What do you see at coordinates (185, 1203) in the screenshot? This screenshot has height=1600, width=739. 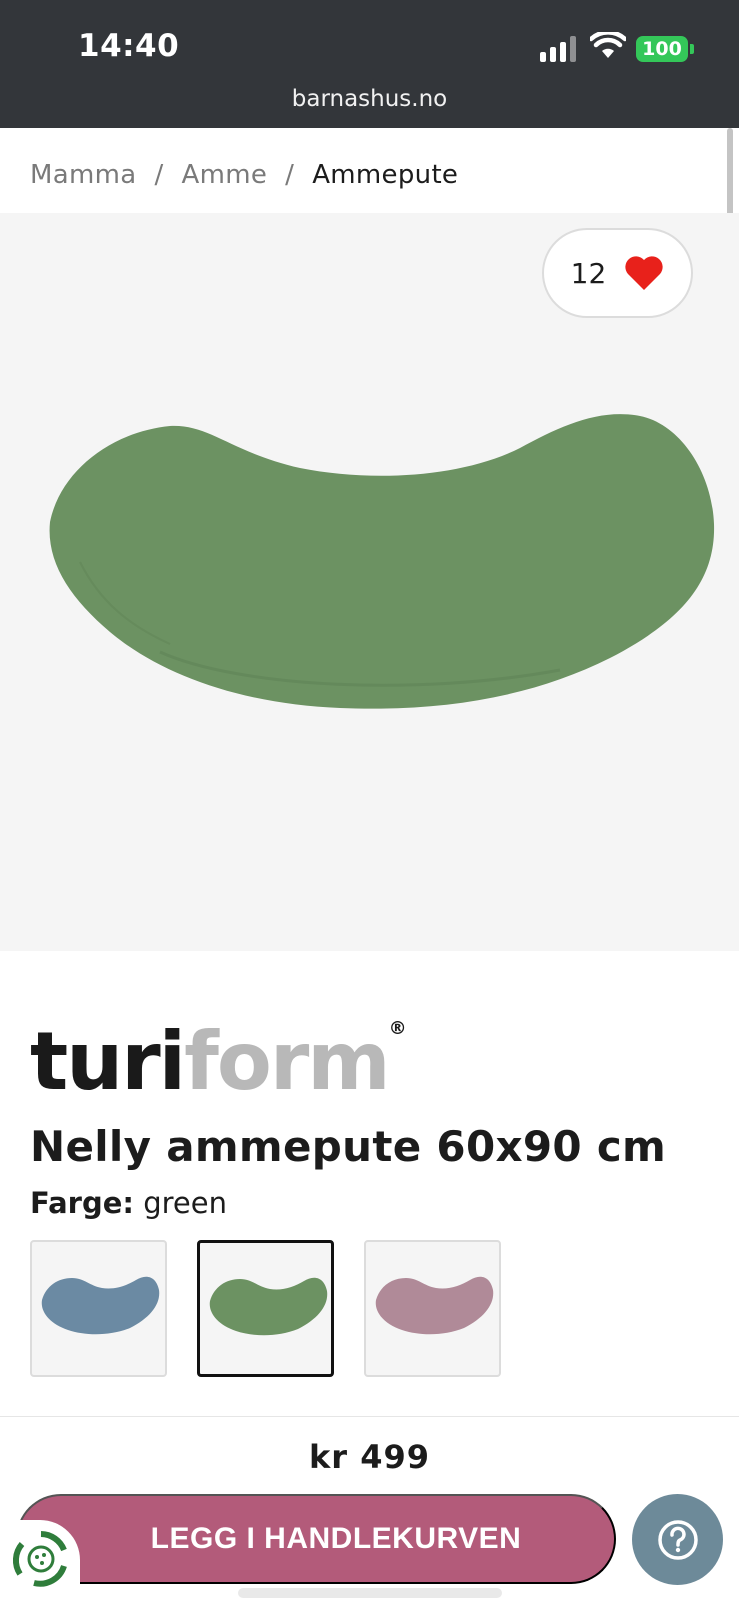 I see `color-value: green` at bounding box center [185, 1203].